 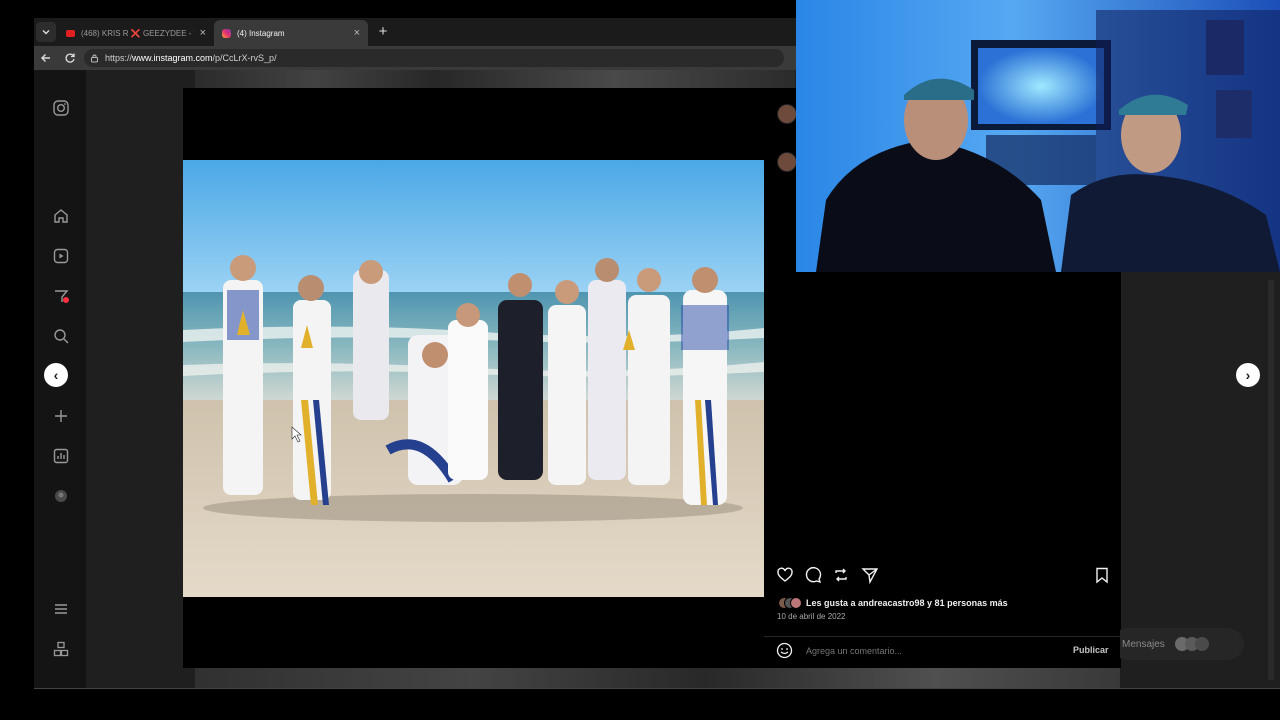 What do you see at coordinates (1091, 650) in the screenshot?
I see `publish-button: Publicar` at bounding box center [1091, 650].